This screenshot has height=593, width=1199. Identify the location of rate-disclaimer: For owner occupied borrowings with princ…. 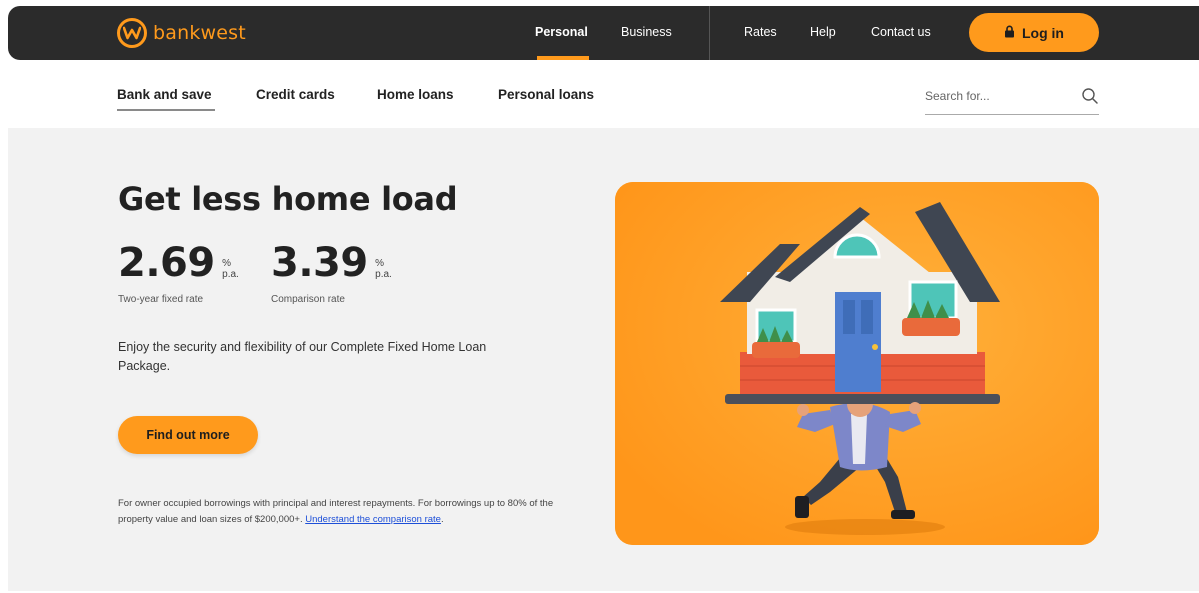
(343, 512).